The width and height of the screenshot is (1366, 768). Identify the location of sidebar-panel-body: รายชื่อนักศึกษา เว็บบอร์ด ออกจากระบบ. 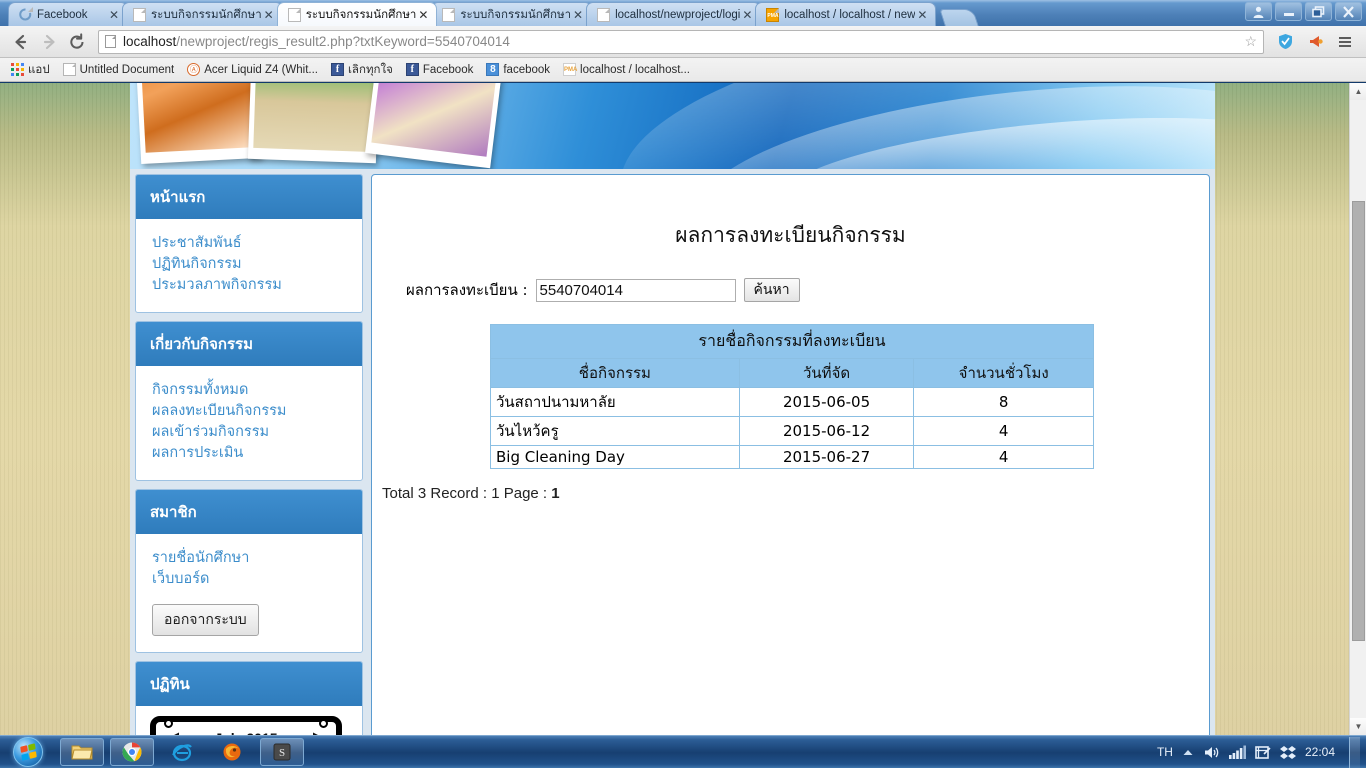
(249, 593).